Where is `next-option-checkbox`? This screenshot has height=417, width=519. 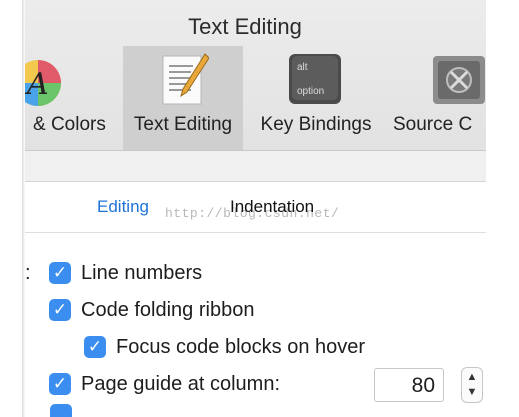 next-option-checkbox is located at coordinates (61, 410).